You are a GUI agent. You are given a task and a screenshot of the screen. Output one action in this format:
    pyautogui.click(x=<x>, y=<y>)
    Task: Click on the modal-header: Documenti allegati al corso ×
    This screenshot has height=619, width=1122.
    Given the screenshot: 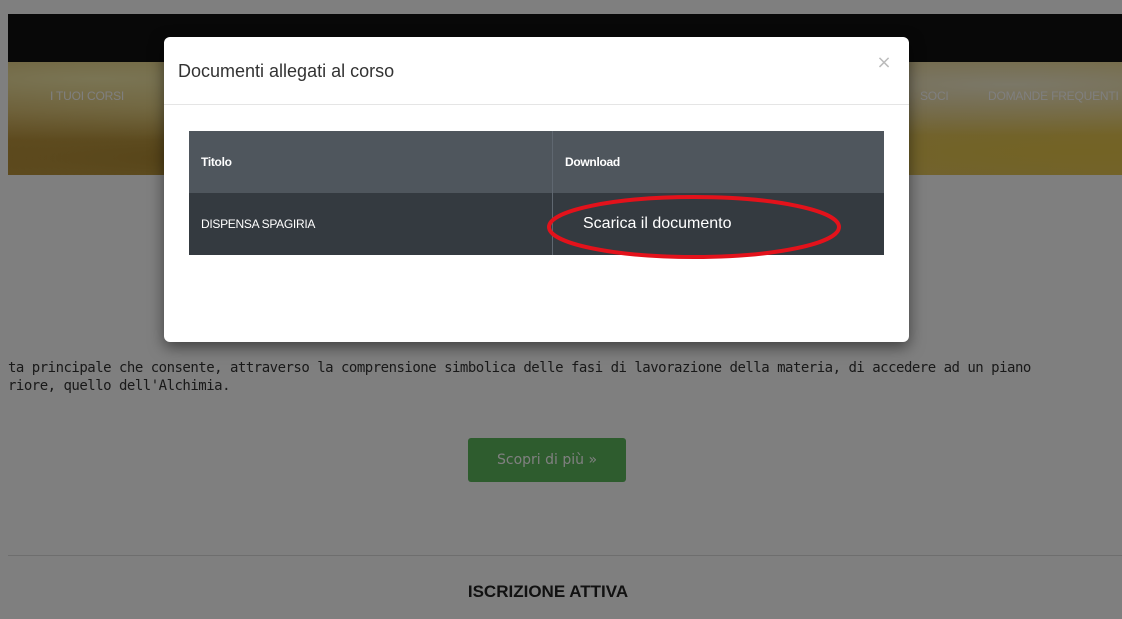 What is the action you would take?
    pyautogui.click(x=536, y=71)
    